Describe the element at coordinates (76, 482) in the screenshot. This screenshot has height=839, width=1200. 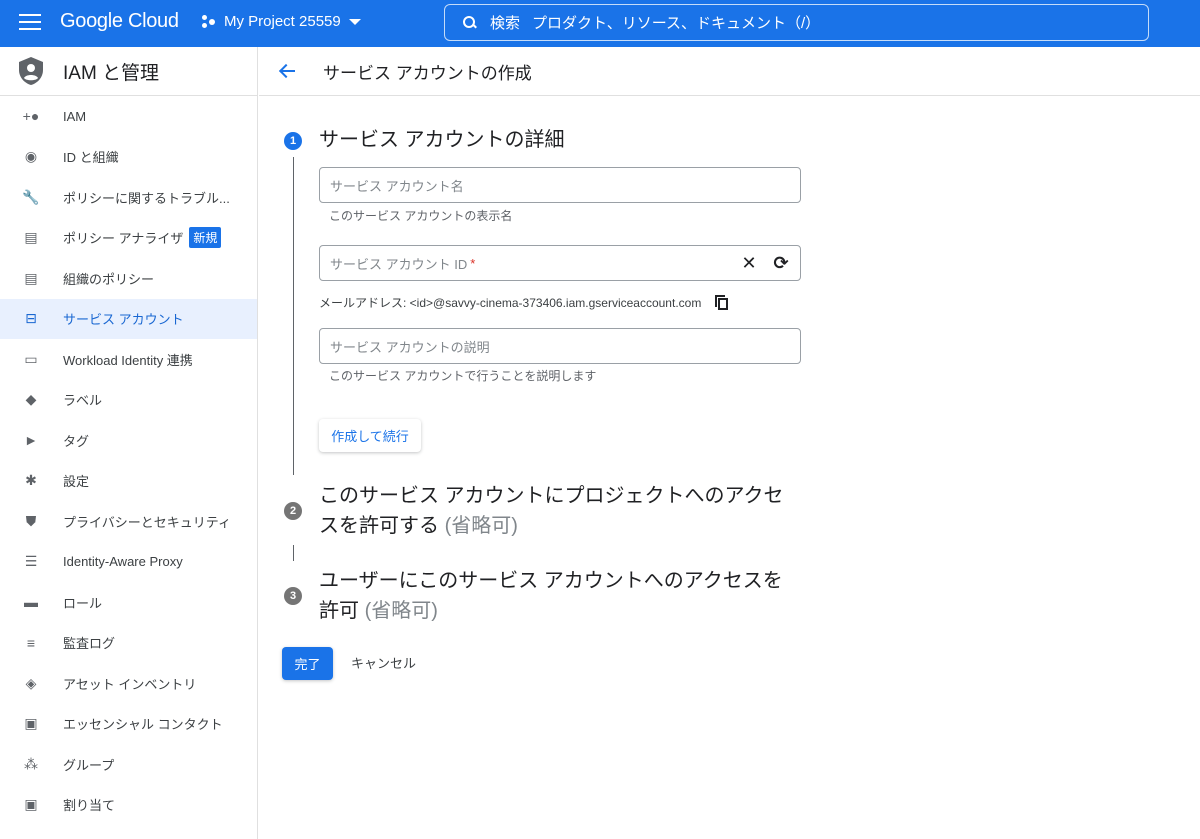
I see `sidebar-item-label: 設定` at that location.